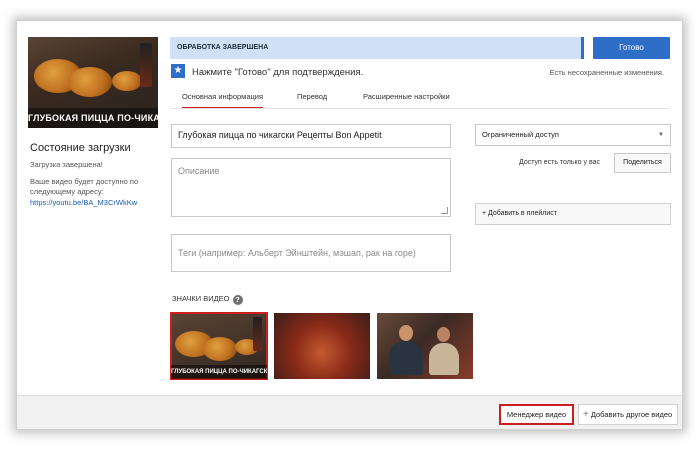  I want to click on unsaved-changes-text: Есть несохраненные изменения., so click(606, 72).